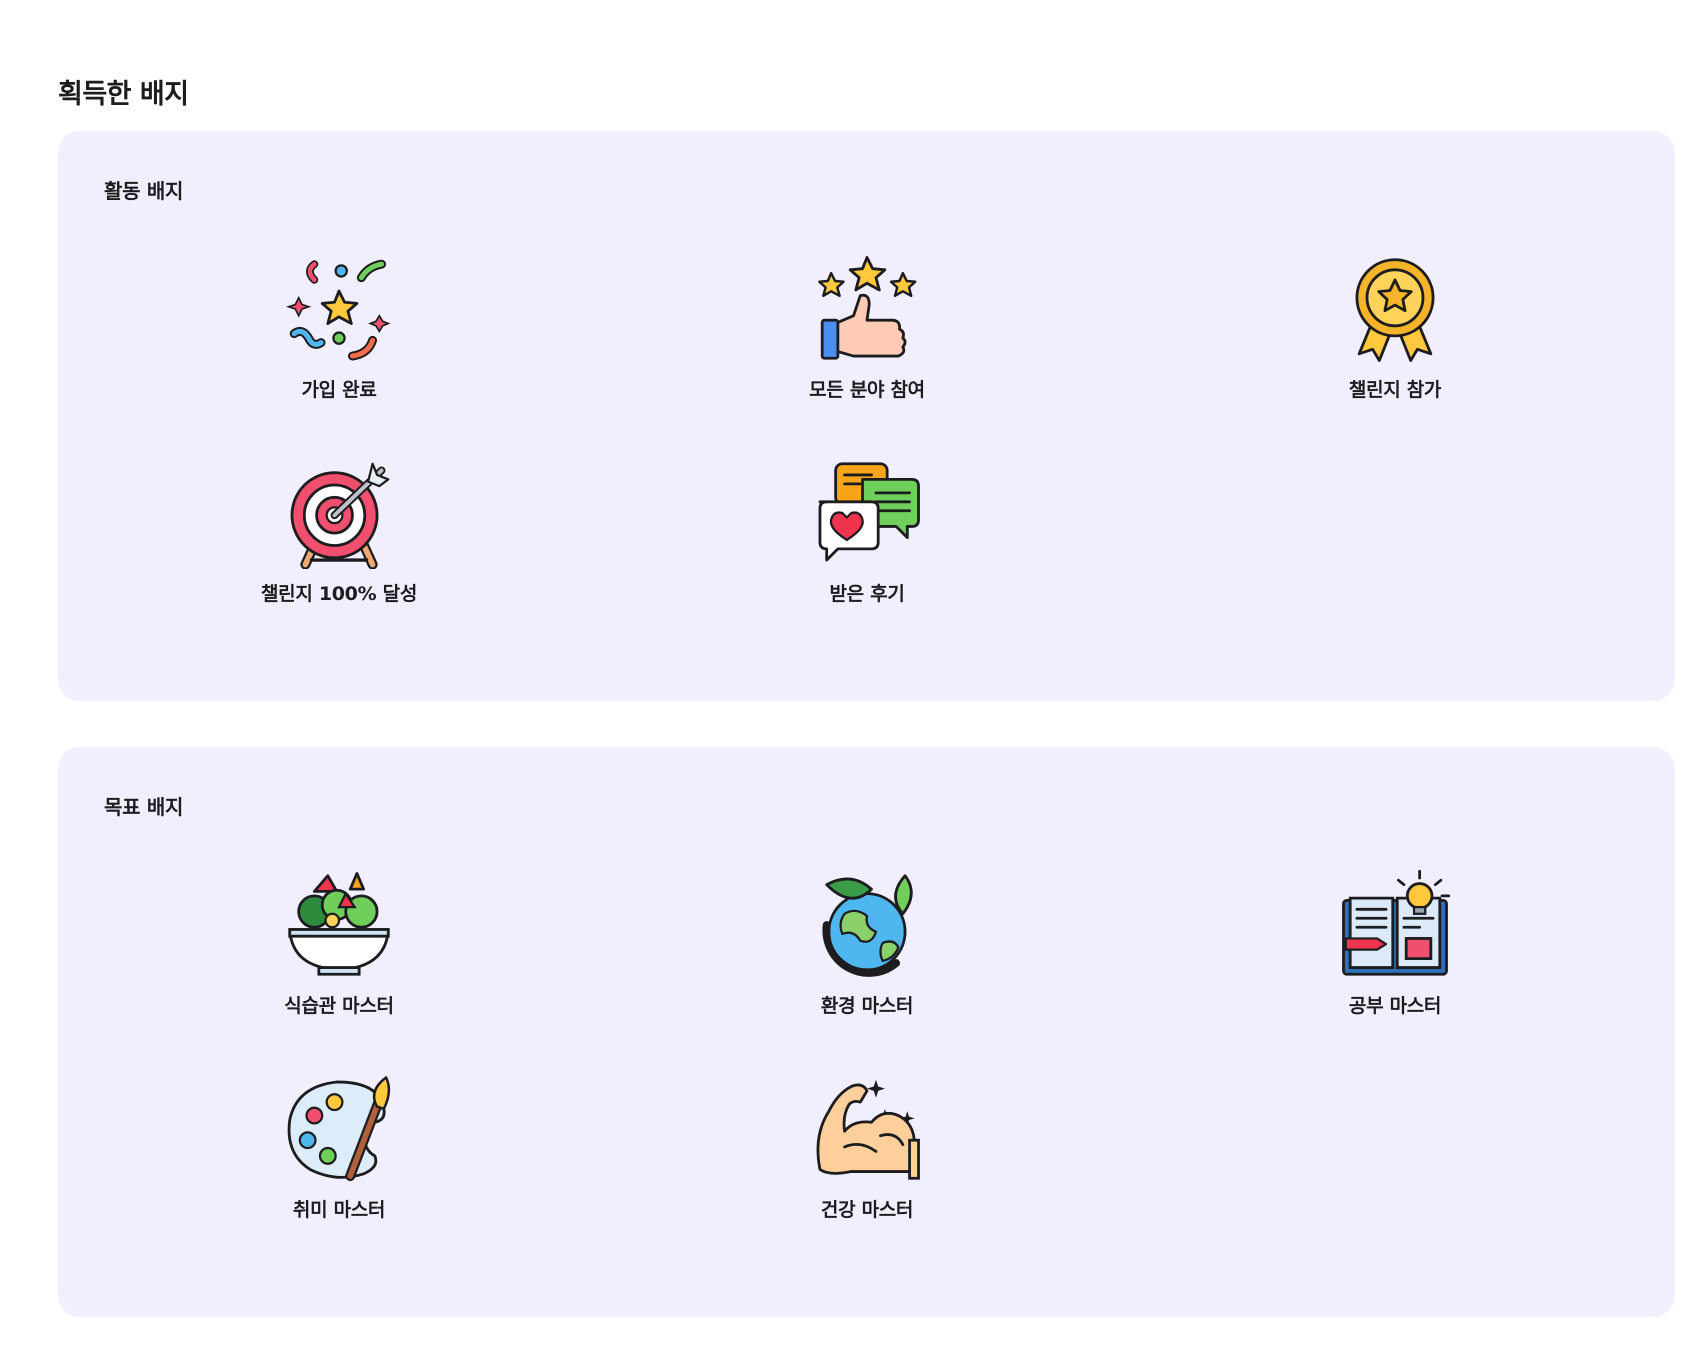 Image resolution: width=1707 pixels, height=1359 pixels. What do you see at coordinates (1395, 1006) in the screenshot?
I see `badge-label: 공부 마스터` at bounding box center [1395, 1006].